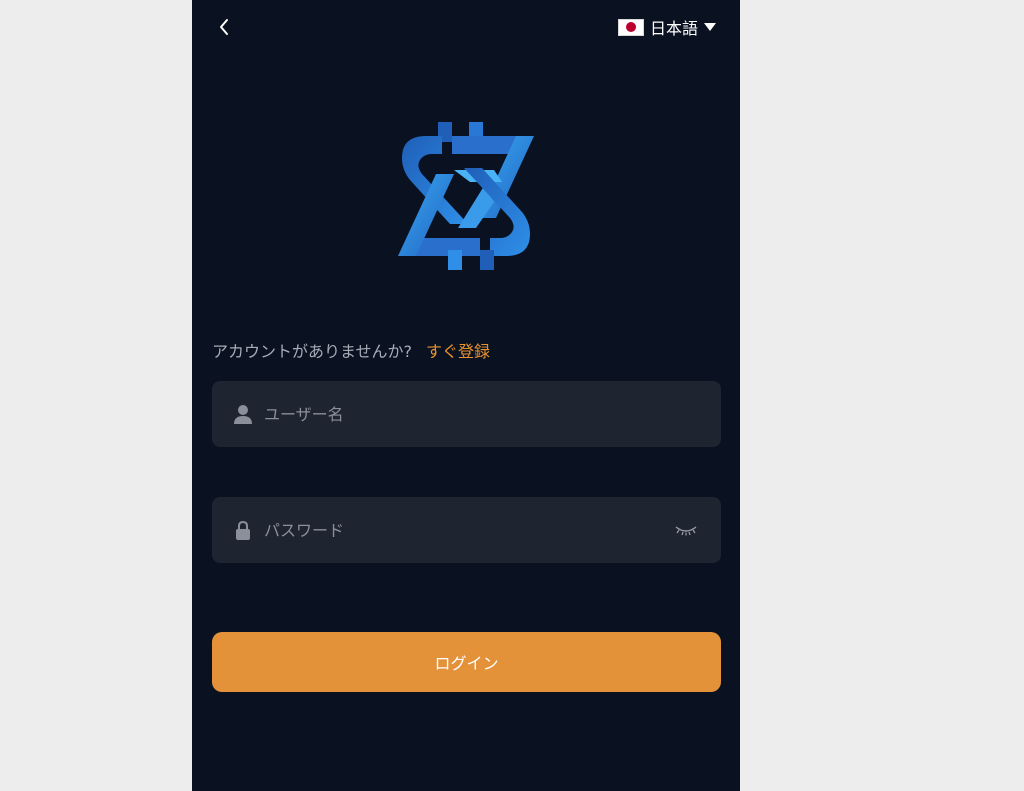 The image size is (1024, 791). I want to click on japan-flag-icon, so click(630, 27).